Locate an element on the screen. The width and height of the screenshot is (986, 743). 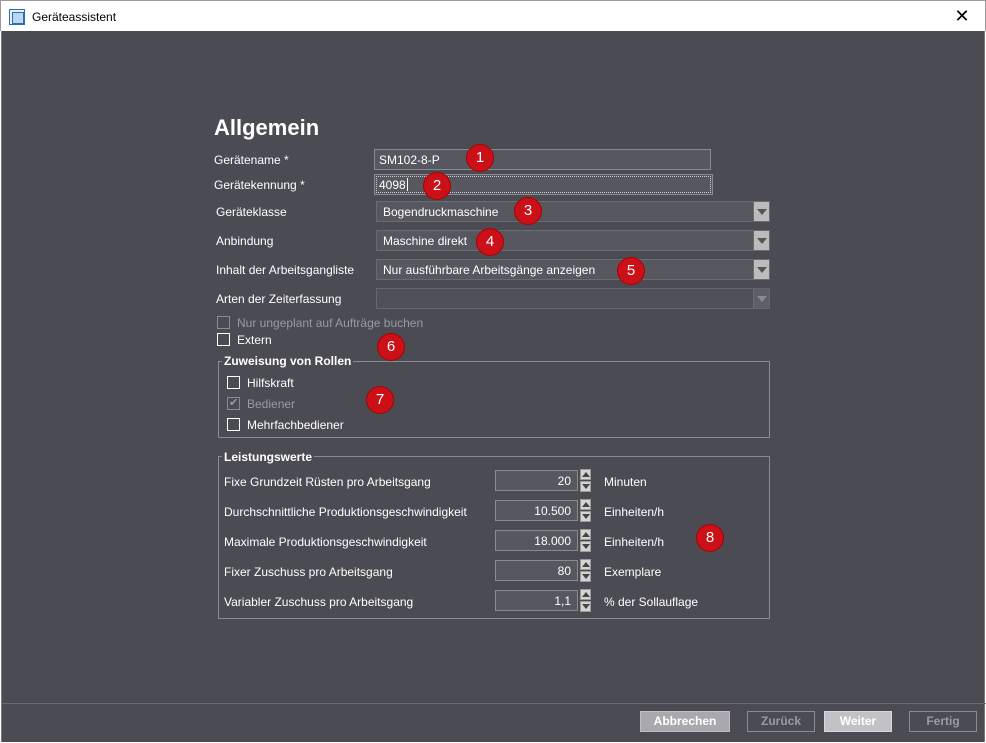
device-id-label: Gerätekennung * is located at coordinates (259, 185).